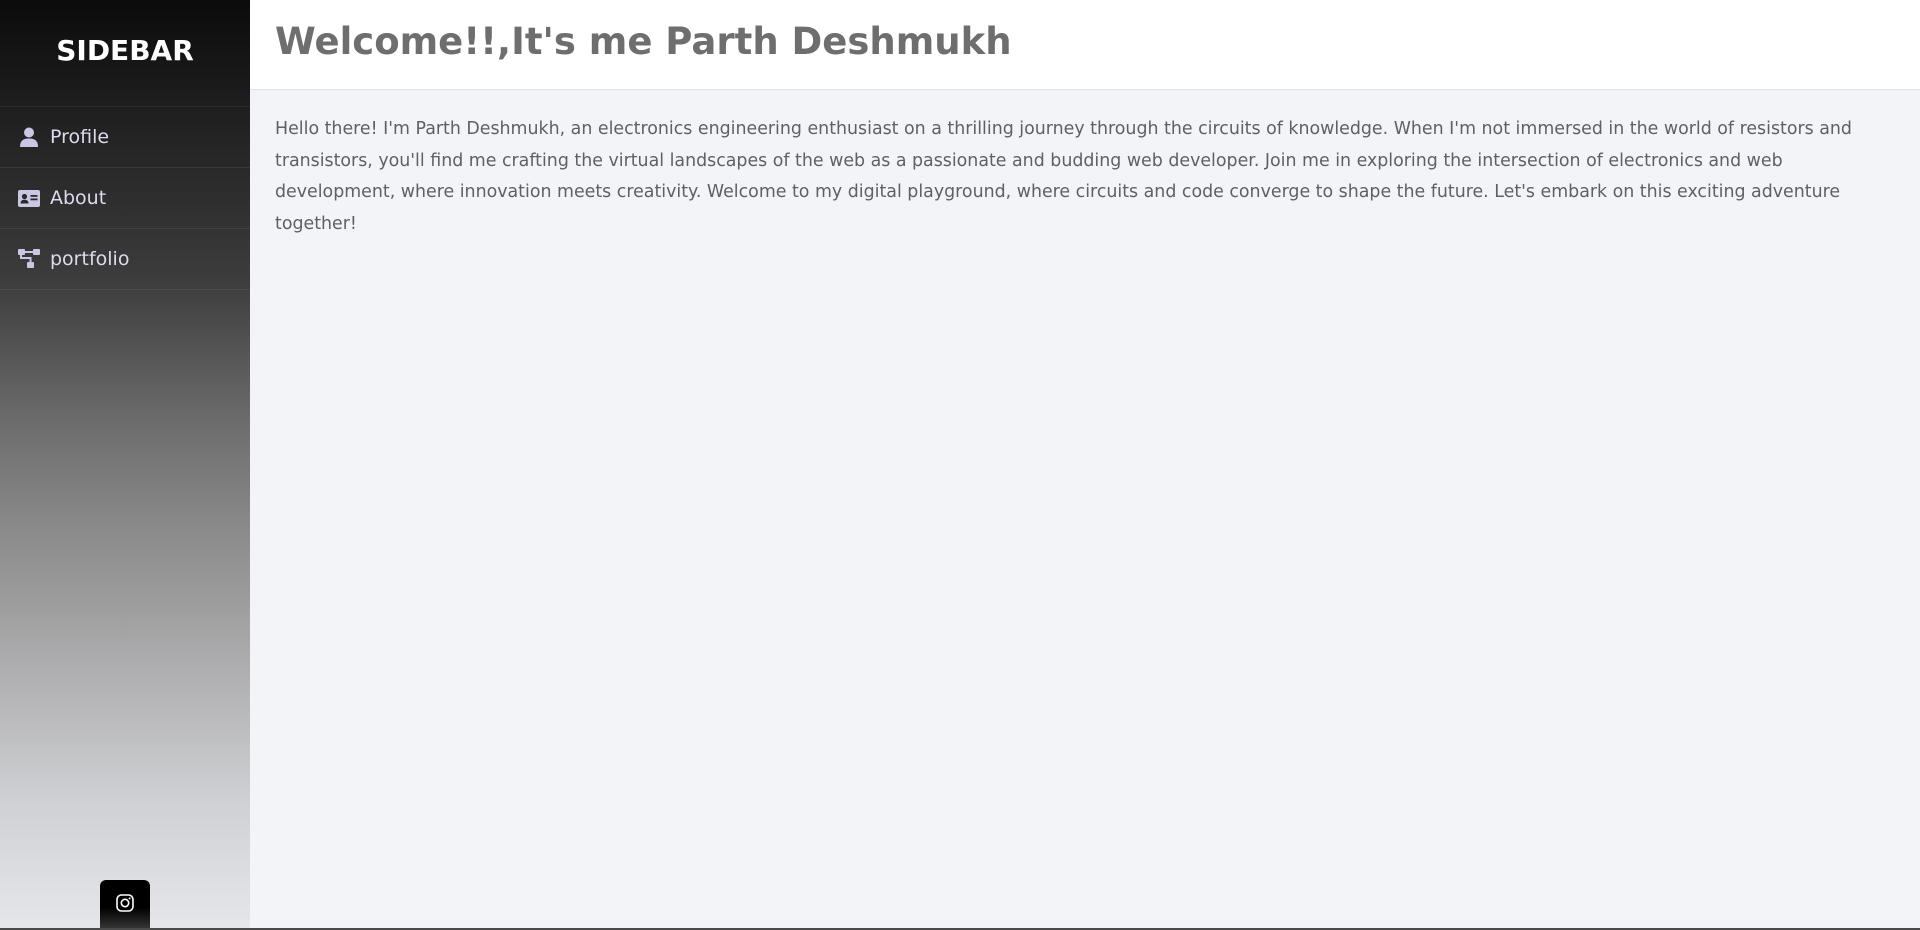 Image resolution: width=1920 pixels, height=930 pixels. I want to click on page-title: Welcome!!,It's me Parth Deshmukh, so click(643, 41).